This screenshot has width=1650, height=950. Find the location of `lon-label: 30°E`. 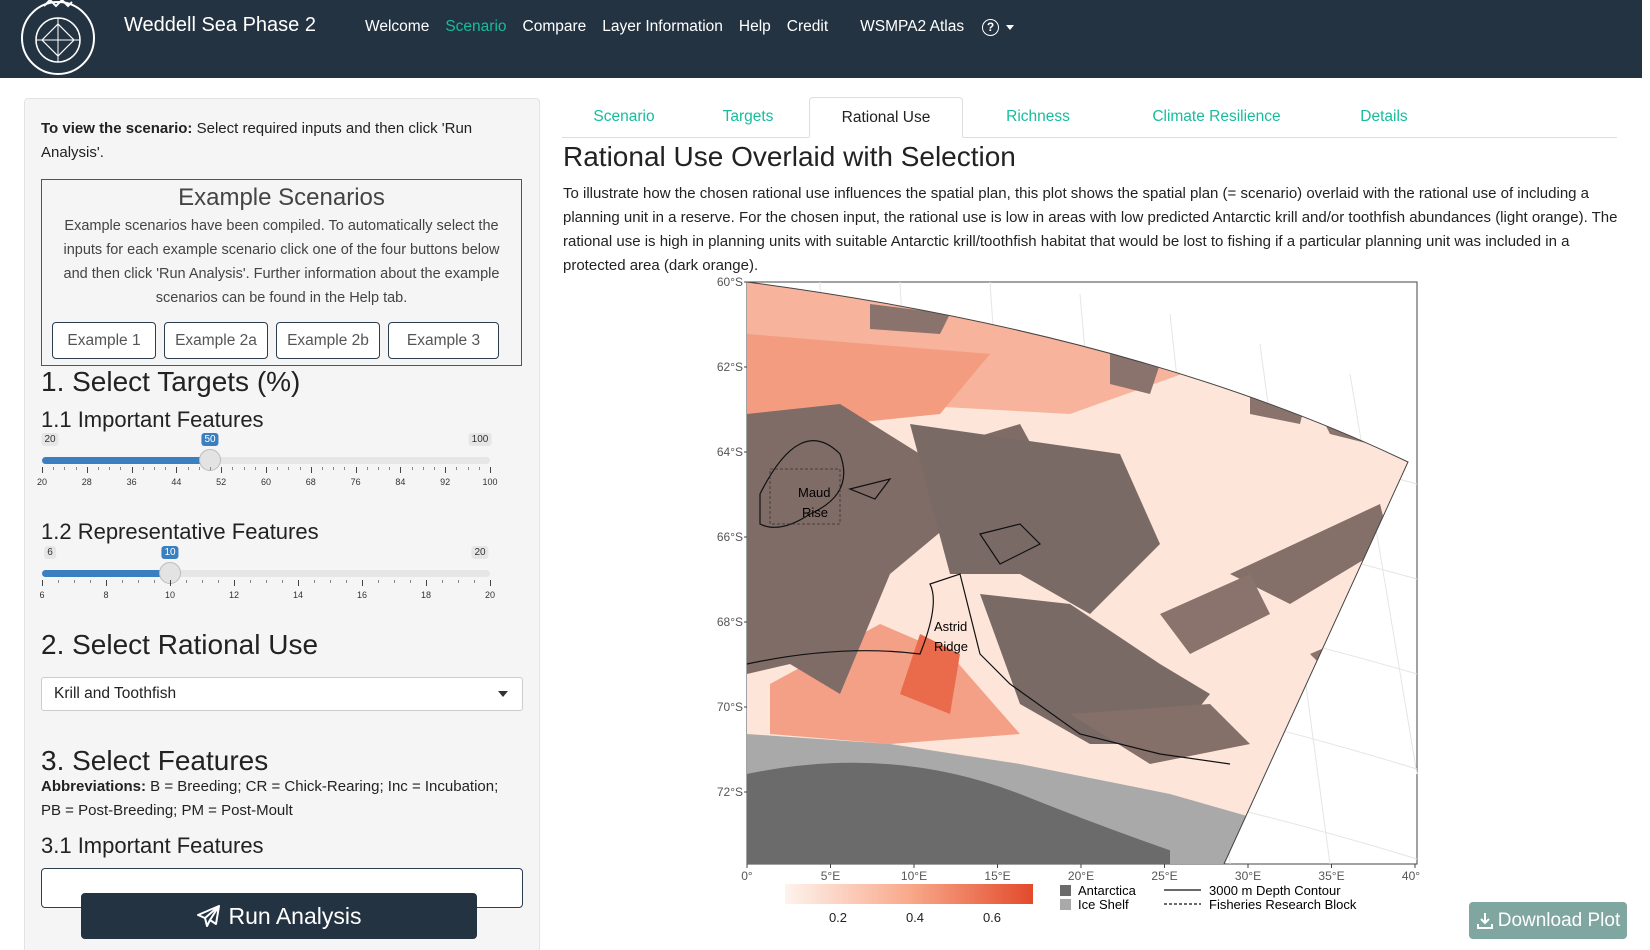

lon-label: 30°E is located at coordinates (1248, 876).